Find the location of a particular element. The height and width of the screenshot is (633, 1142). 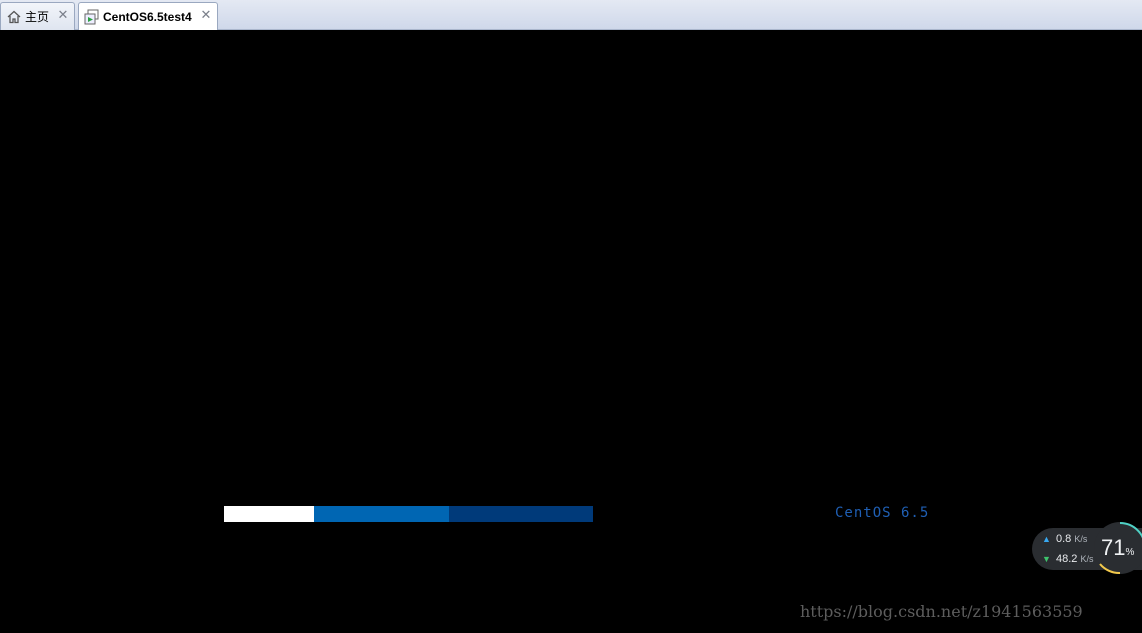

tab-home-label: 主页 is located at coordinates (37, 17).